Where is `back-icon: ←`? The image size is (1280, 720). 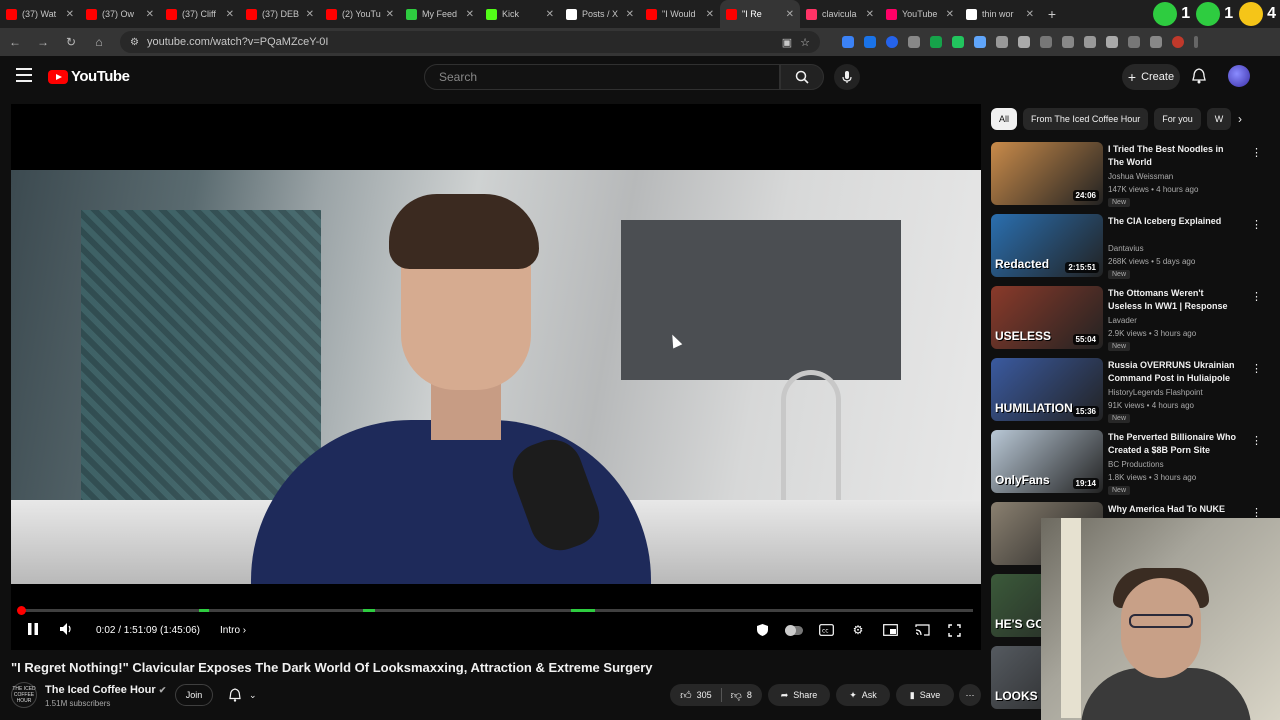 back-icon: ← is located at coordinates (15, 42).